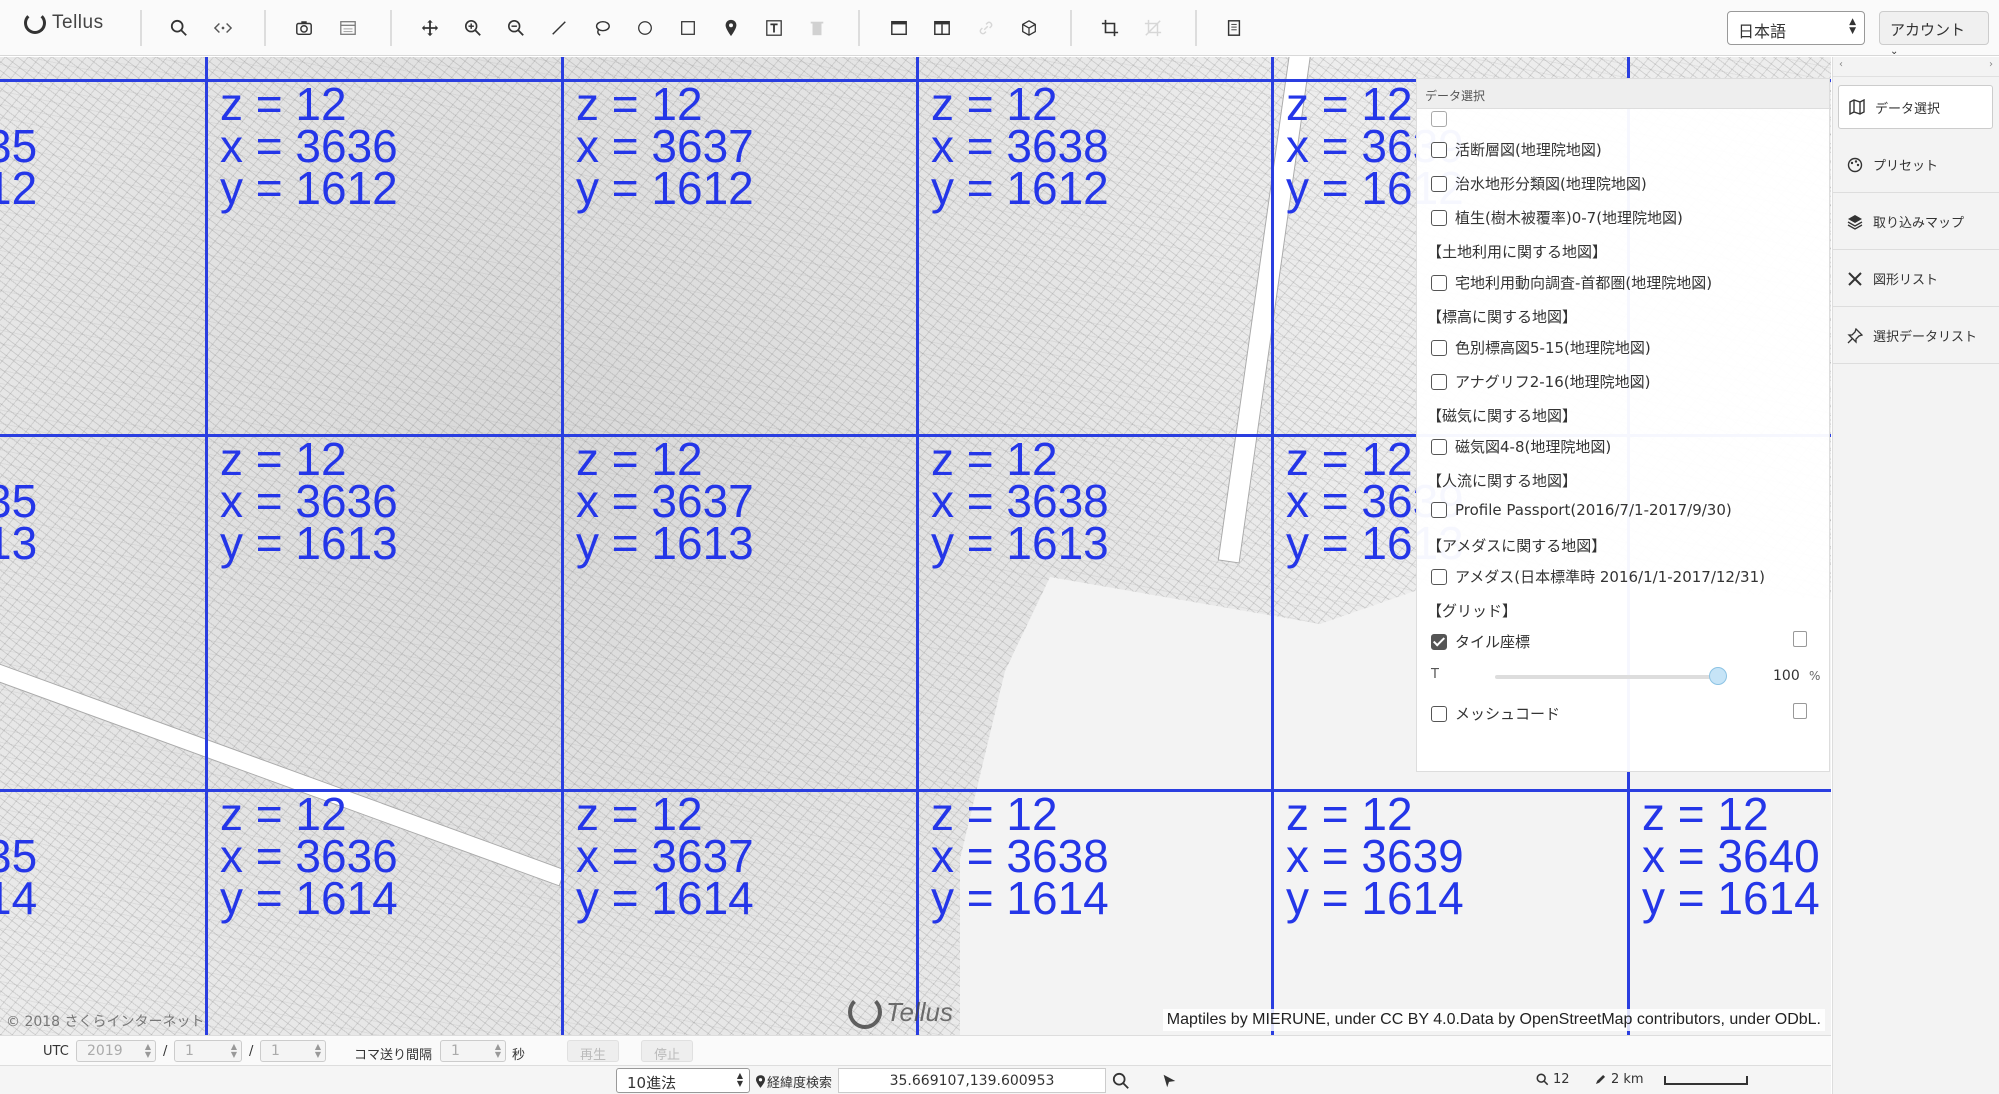 This screenshot has height=1094, width=1999. Describe the element at coordinates (1916, 165) in the screenshot. I see `sidebar-item-preset: プリセット` at that location.